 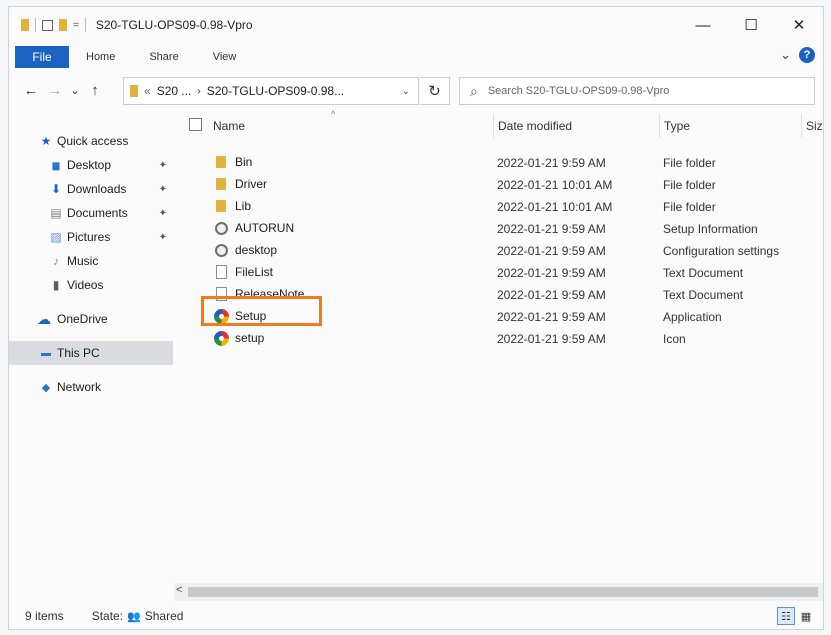 I want to click on back-button: ←, so click(x=31, y=90).